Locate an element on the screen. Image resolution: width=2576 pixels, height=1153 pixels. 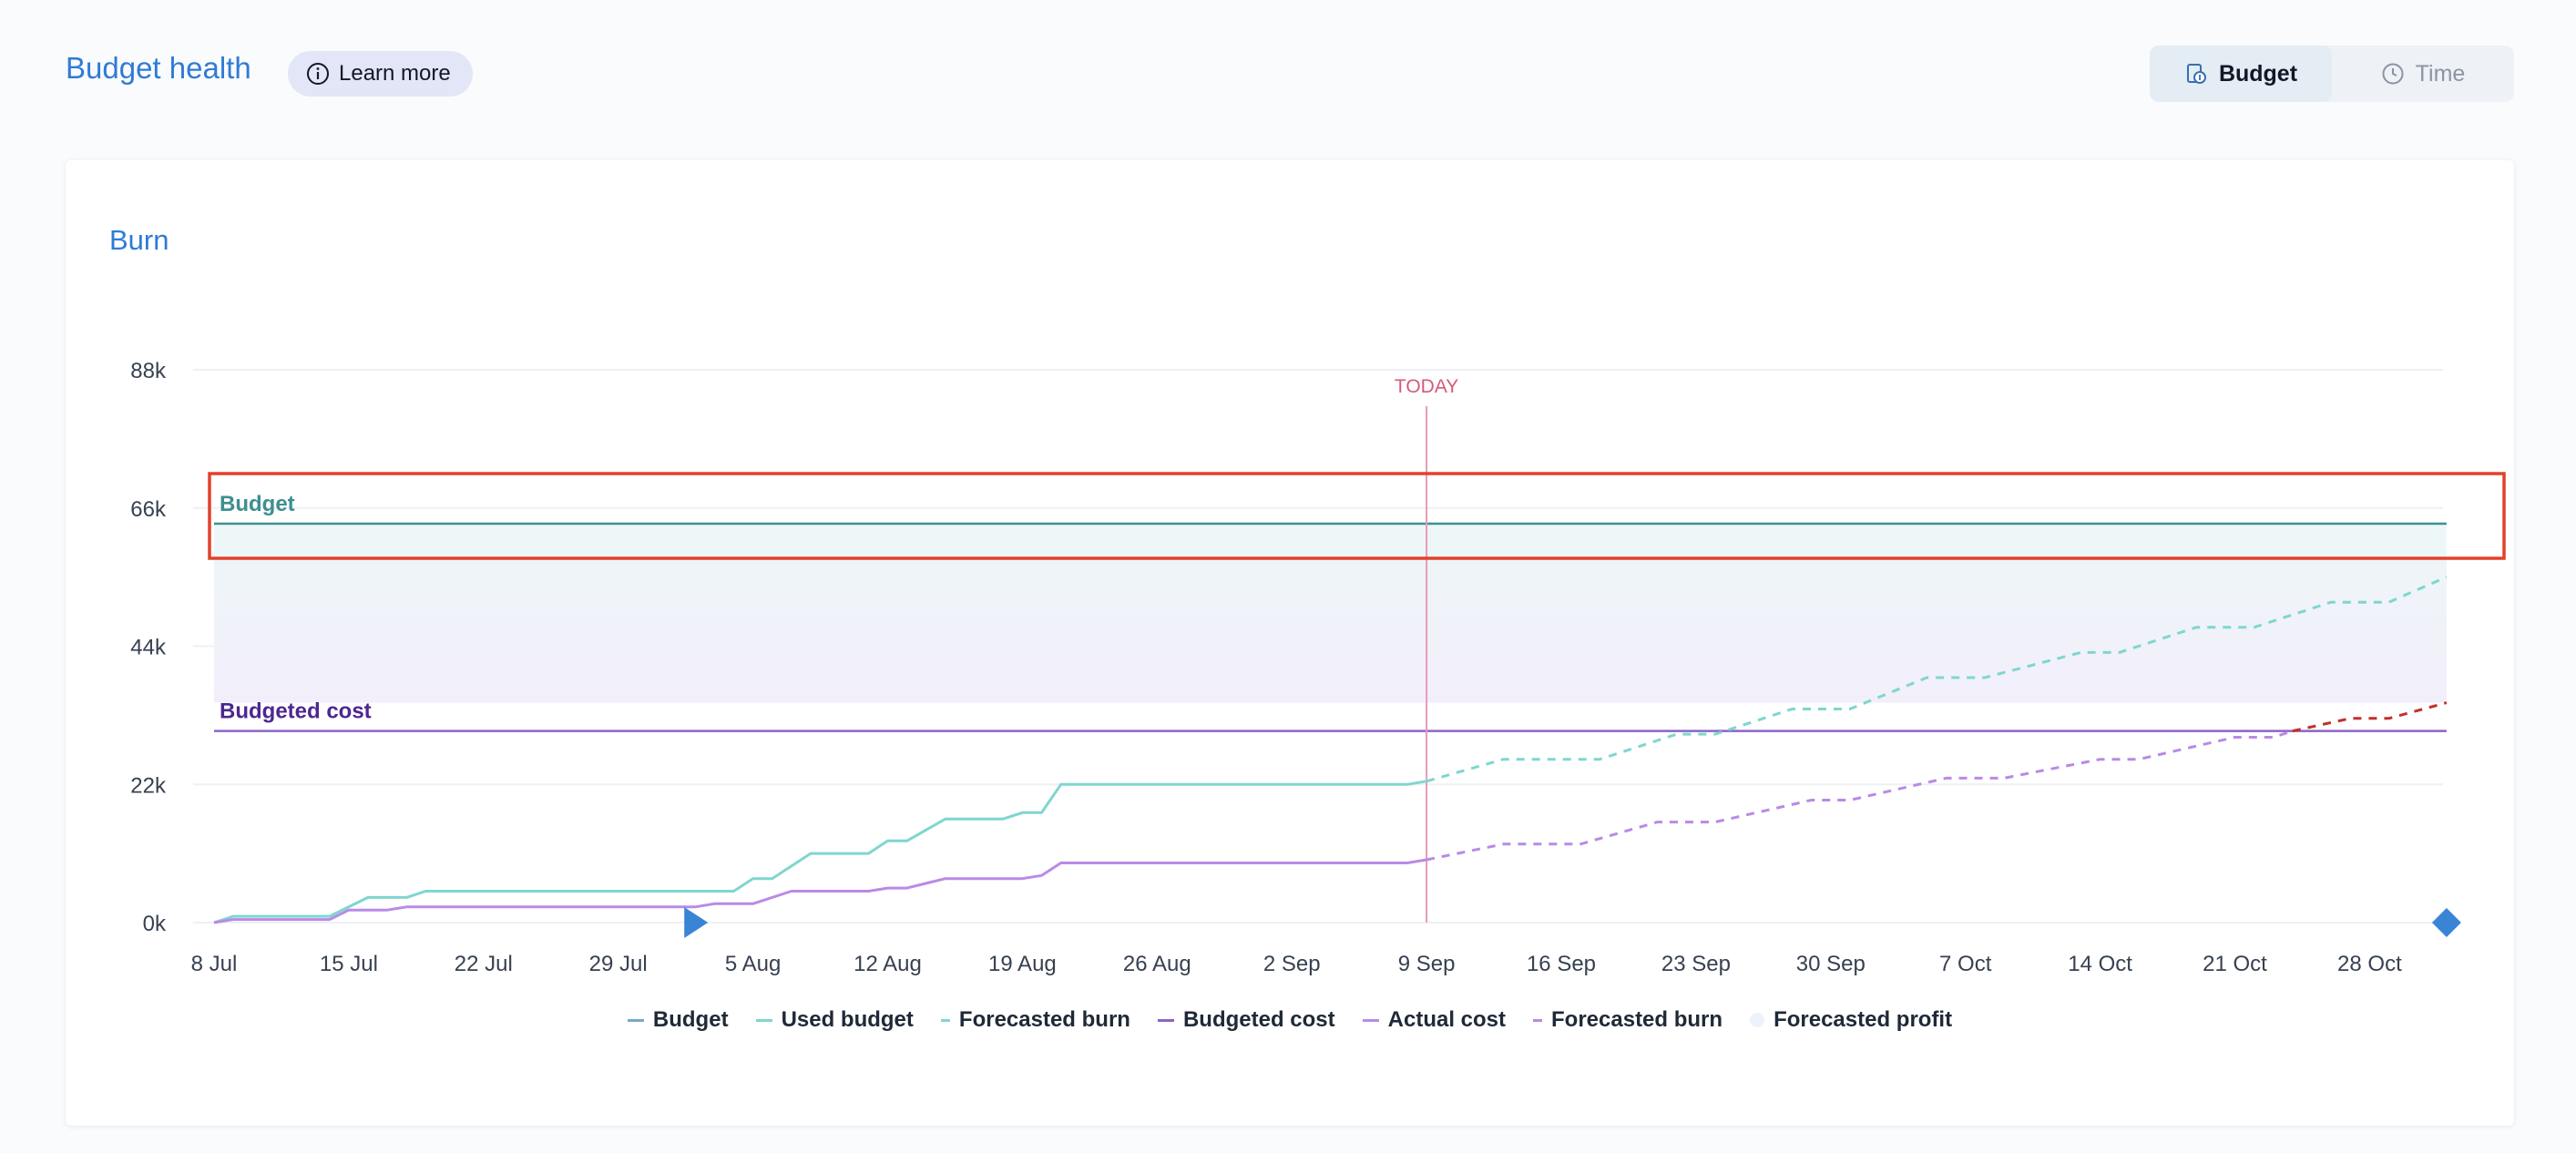
legend-item: Budget is located at coordinates (678, 1020).